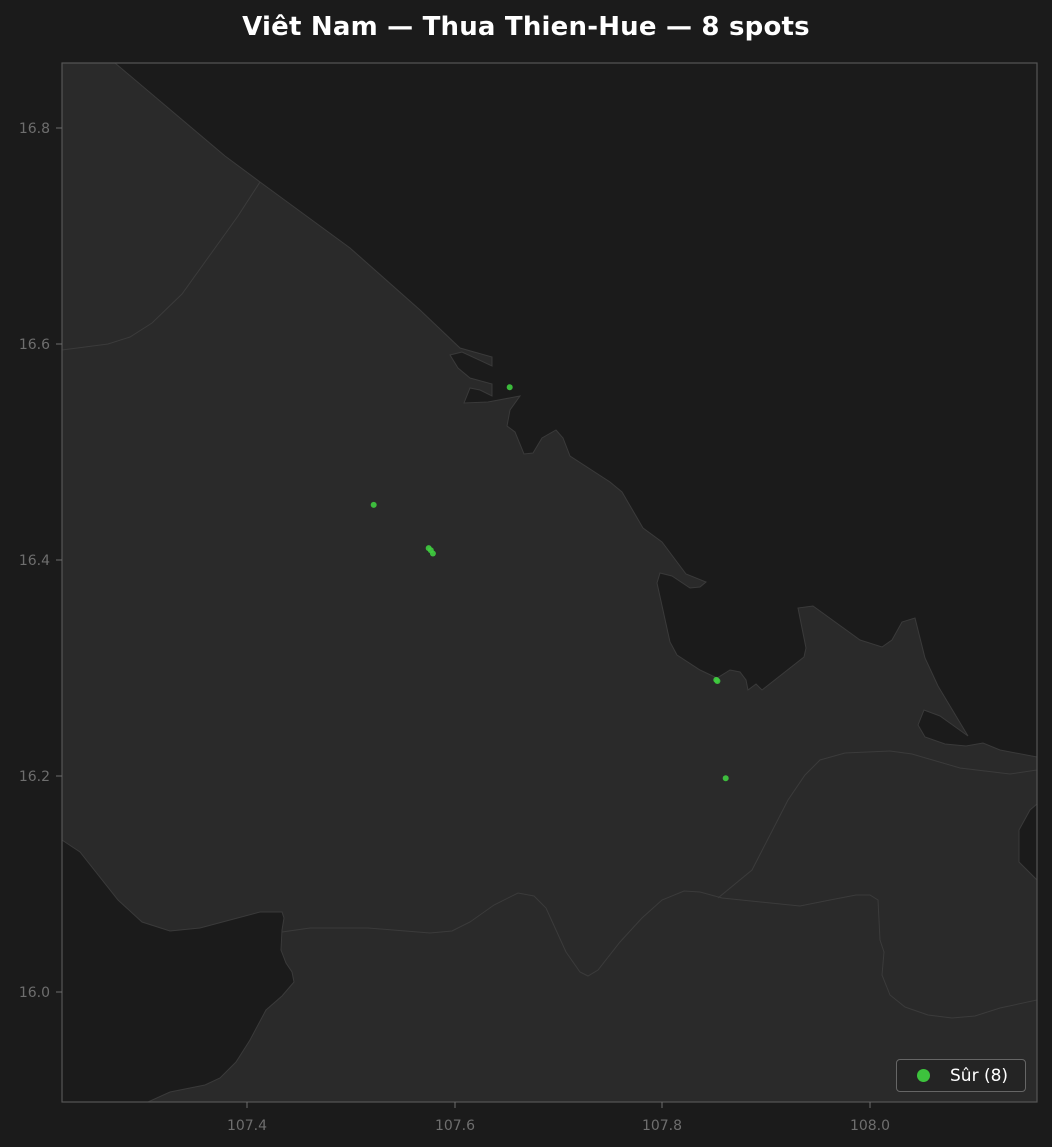 This screenshot has height=1147, width=1052. I want to click on y-tick-label: 16.4, so click(34, 561).